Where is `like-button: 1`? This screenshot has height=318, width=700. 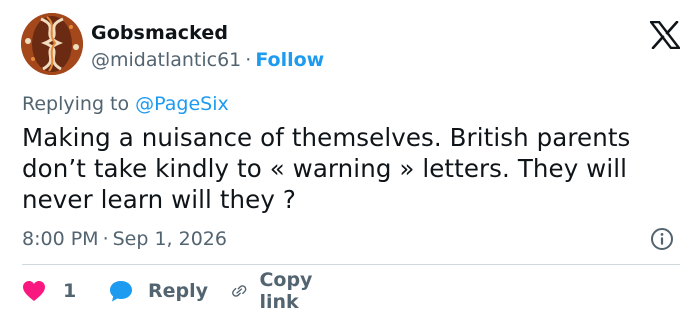 like-button: 1 is located at coordinates (49, 291).